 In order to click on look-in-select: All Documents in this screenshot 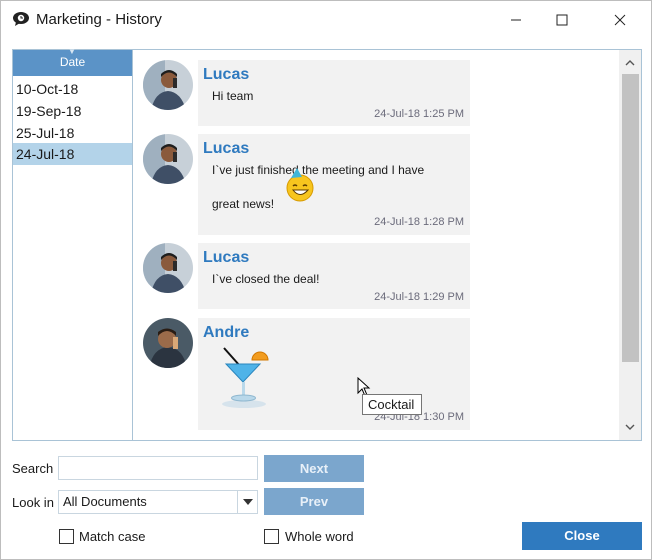, I will do `click(158, 502)`.